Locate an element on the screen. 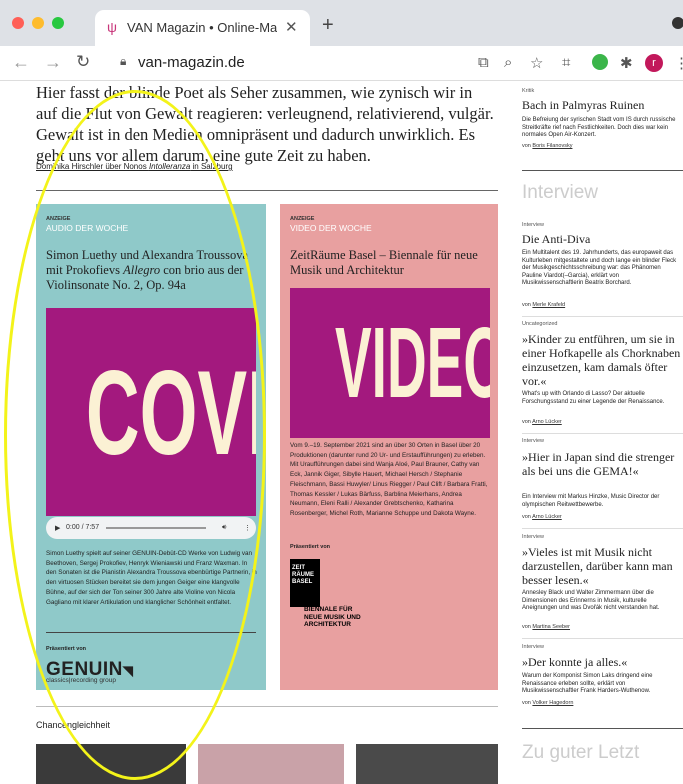 The image size is (683, 784). forward-arrow-icon: → is located at coordinates (53, 62).